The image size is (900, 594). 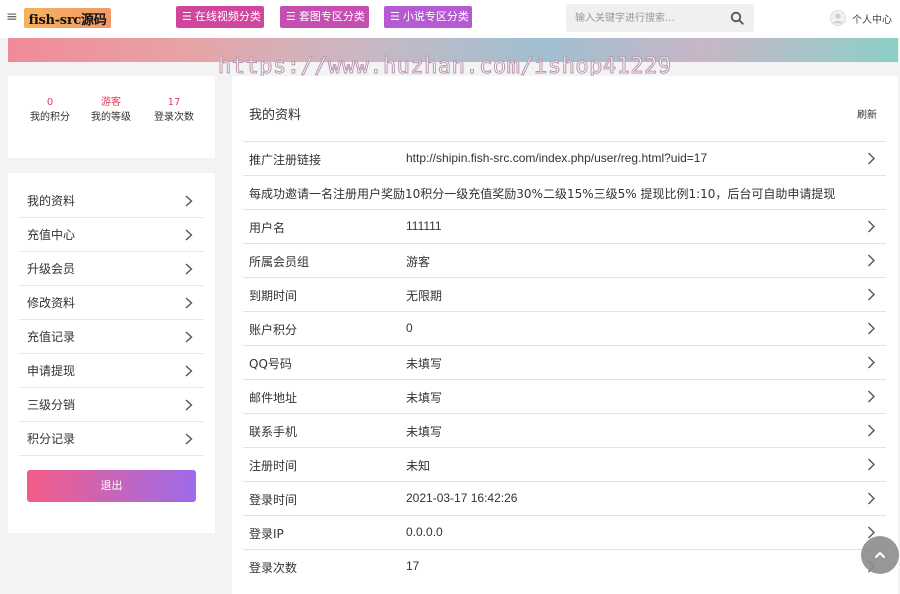 I want to click on field-value: 2021-03-17 16:42:26, so click(x=462, y=498).